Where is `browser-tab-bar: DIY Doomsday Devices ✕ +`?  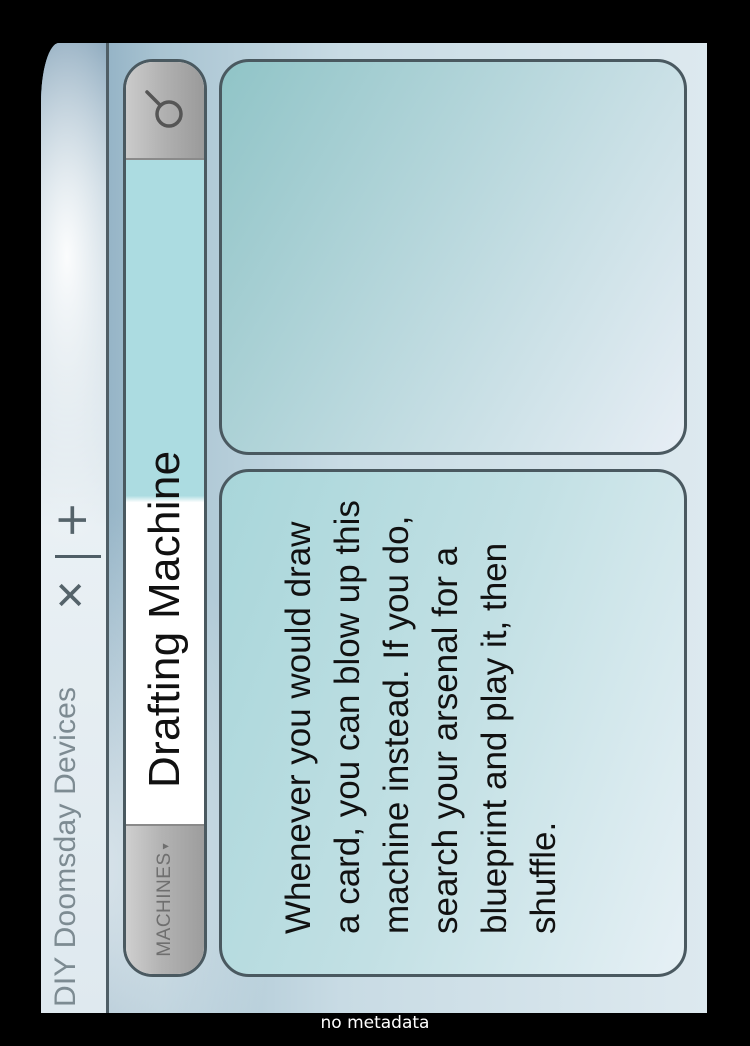
browser-tab-bar: DIY Doomsday Devices ✕ + is located at coordinates (75, 528).